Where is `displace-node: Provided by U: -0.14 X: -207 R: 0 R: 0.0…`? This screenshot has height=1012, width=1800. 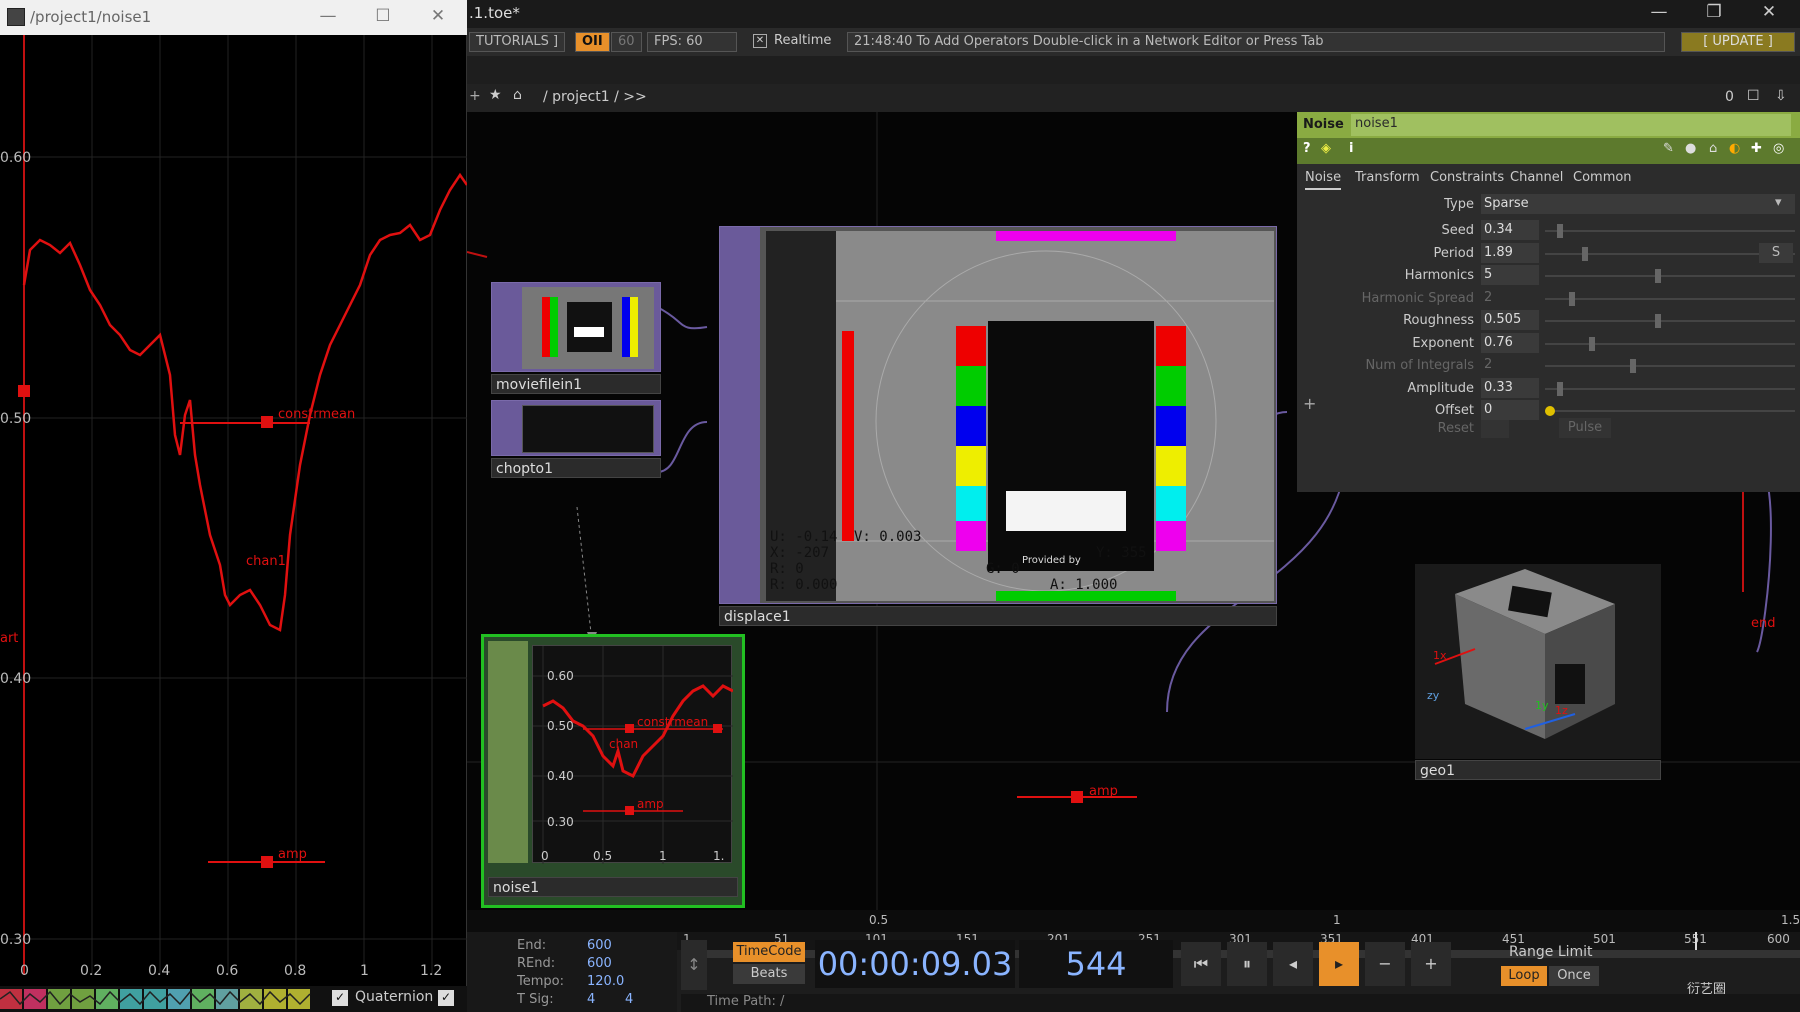 displace-node: Provided by U: -0.14 X: -207 R: 0 R: 0.0… is located at coordinates (998, 415).